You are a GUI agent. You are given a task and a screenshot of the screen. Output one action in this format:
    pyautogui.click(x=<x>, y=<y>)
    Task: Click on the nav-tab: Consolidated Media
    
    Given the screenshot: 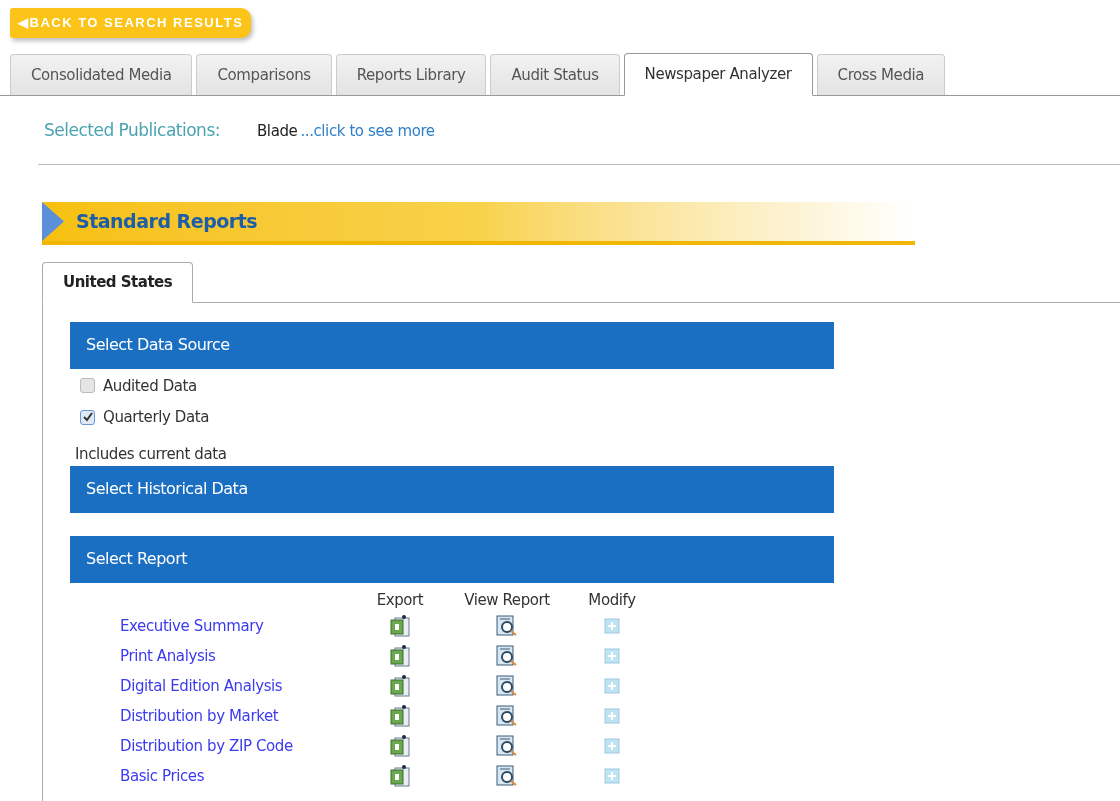 What is the action you would take?
    pyautogui.click(x=101, y=74)
    